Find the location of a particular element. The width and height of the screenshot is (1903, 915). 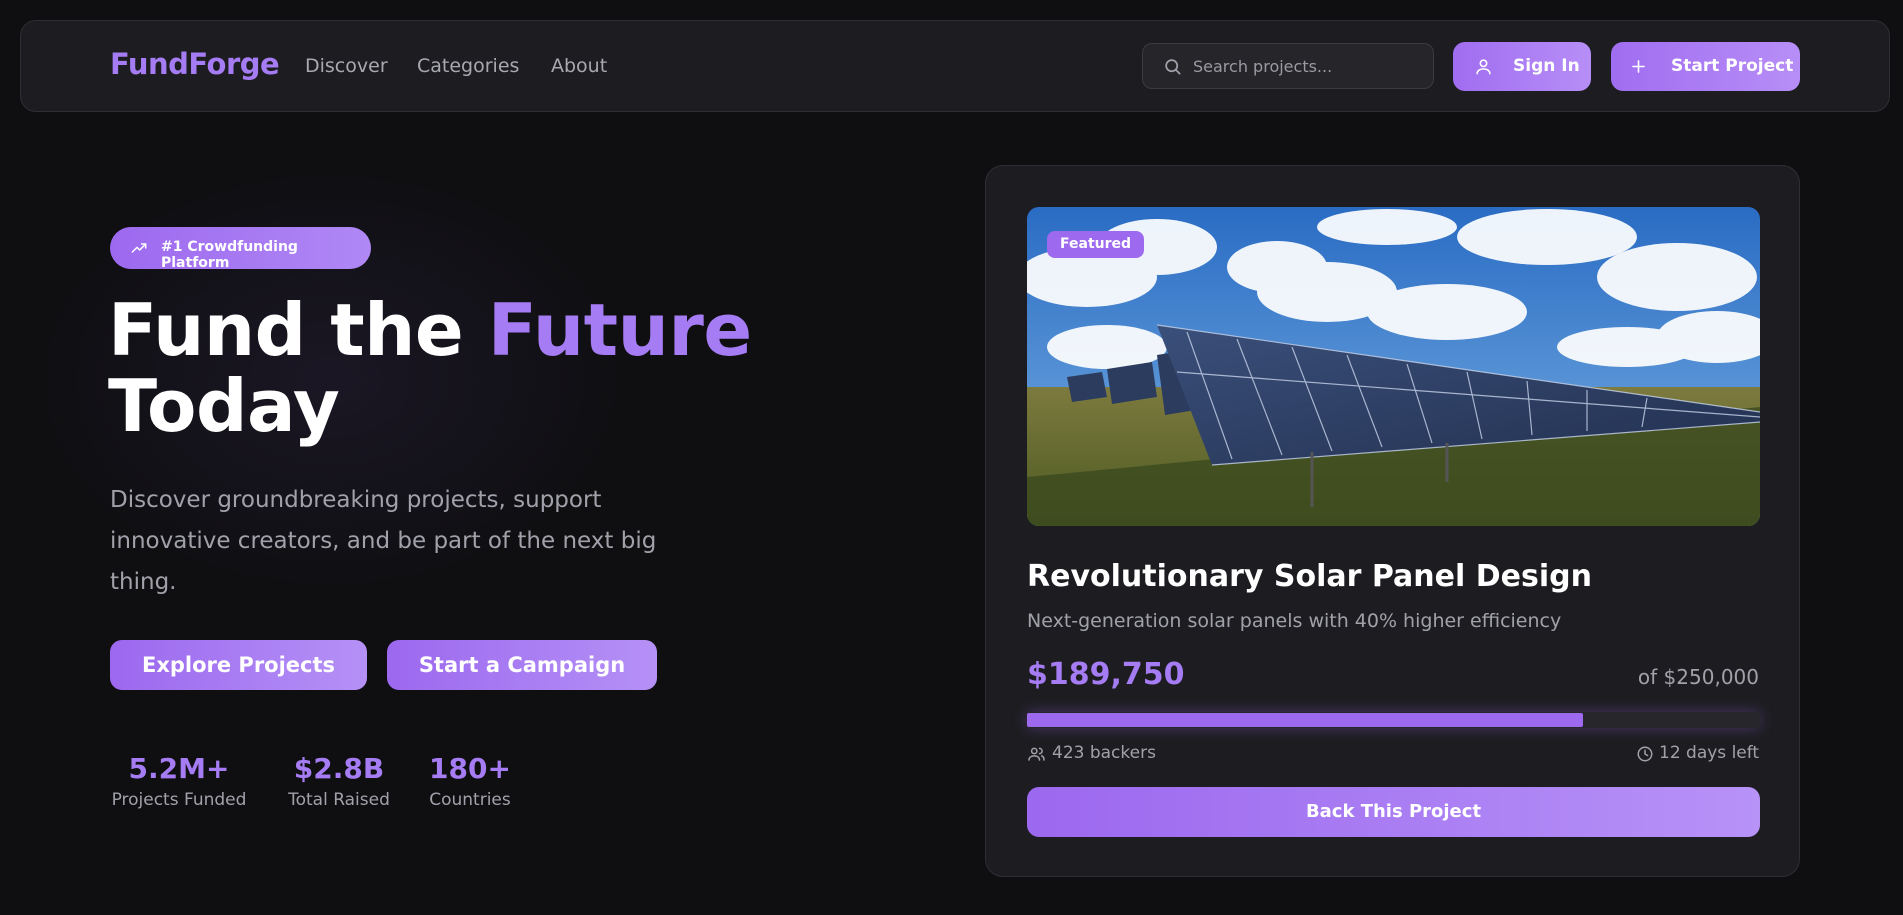

start-project-button: Start Project is located at coordinates (1705, 66).